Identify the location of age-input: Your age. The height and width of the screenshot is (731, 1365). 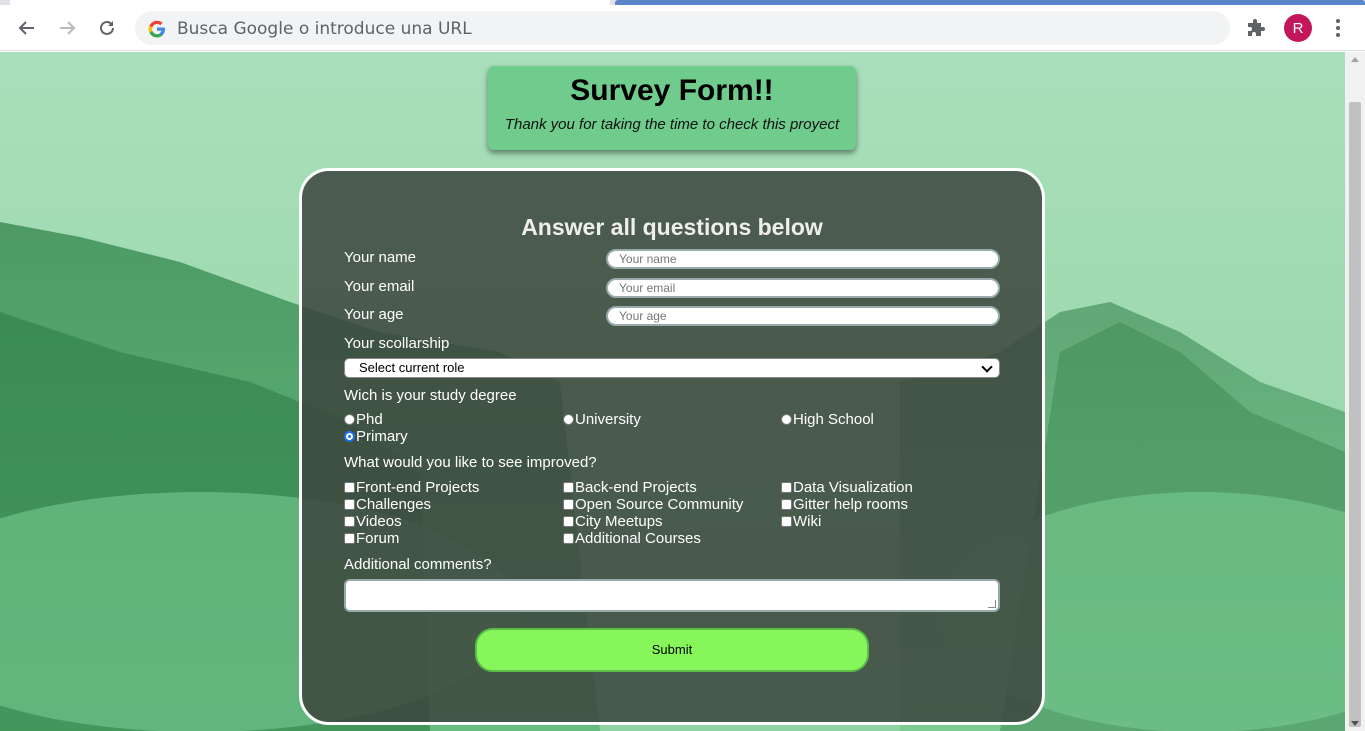
(803, 316).